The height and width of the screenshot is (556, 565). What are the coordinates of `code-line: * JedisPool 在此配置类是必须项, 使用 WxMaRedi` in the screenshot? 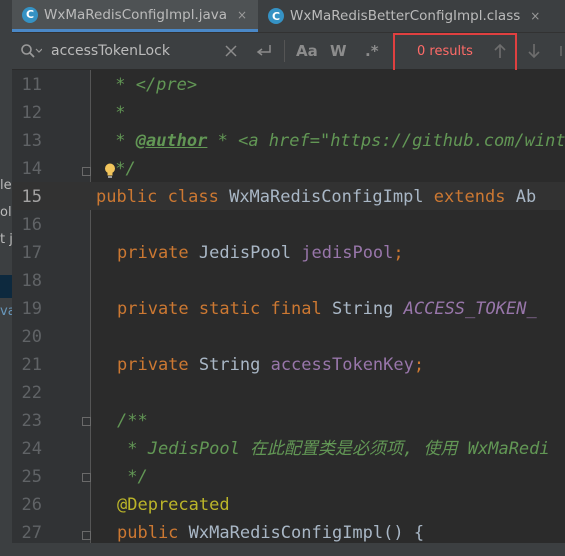 It's located at (333, 449).